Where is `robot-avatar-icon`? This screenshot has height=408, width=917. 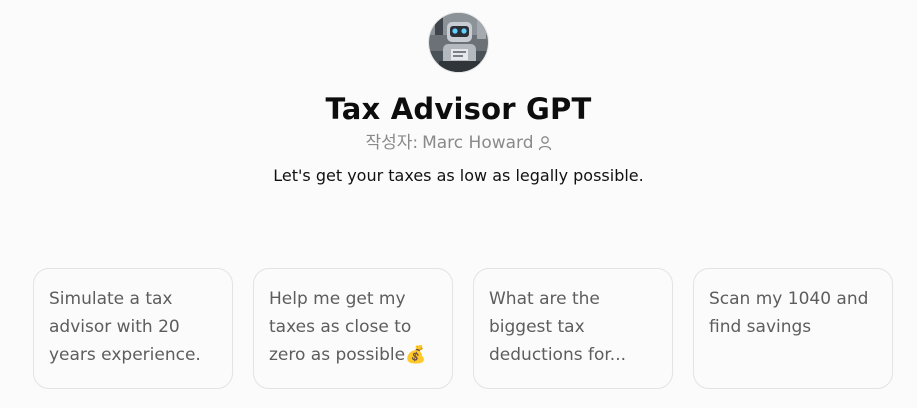 robot-avatar-icon is located at coordinates (458, 42).